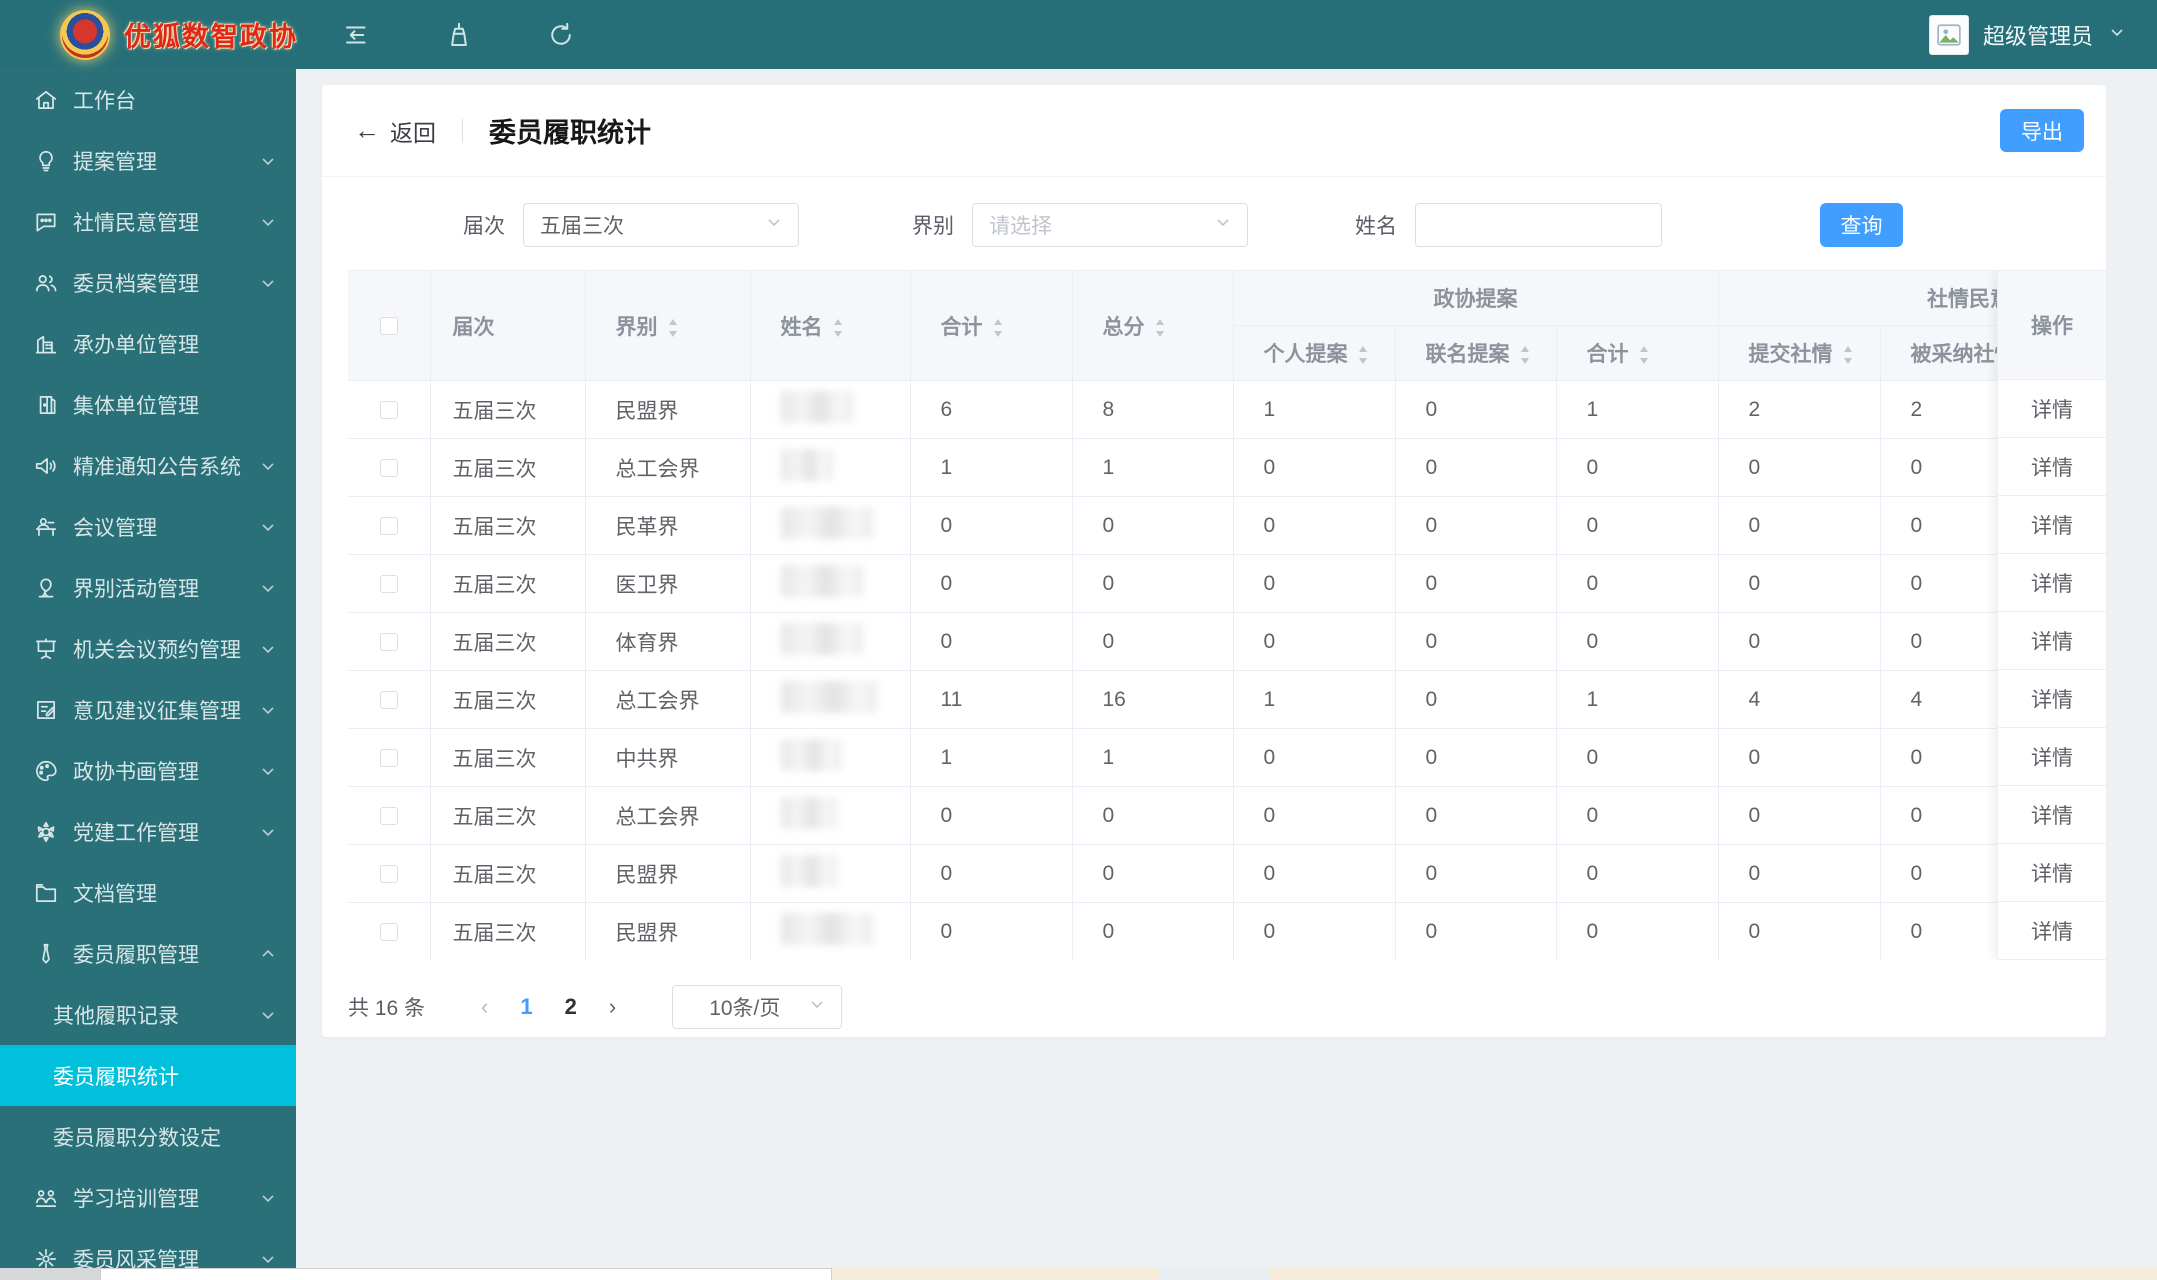  What do you see at coordinates (148, 1197) in the screenshot?
I see `sidebar-item-15: 学习培训管理` at bounding box center [148, 1197].